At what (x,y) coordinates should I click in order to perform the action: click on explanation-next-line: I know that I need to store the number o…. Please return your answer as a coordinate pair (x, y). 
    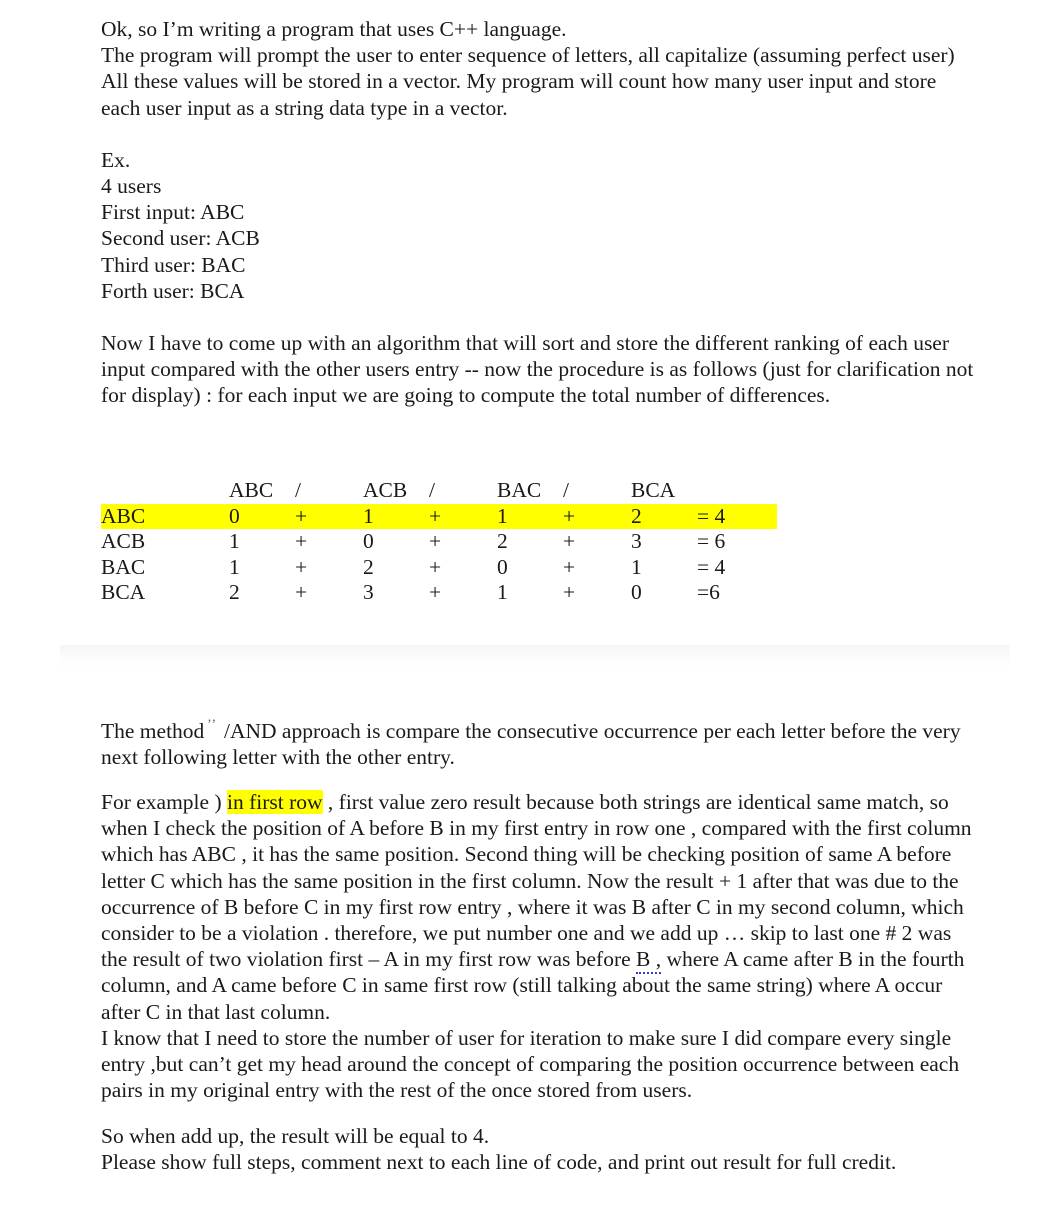
    Looking at the image, I should click on (530, 1064).